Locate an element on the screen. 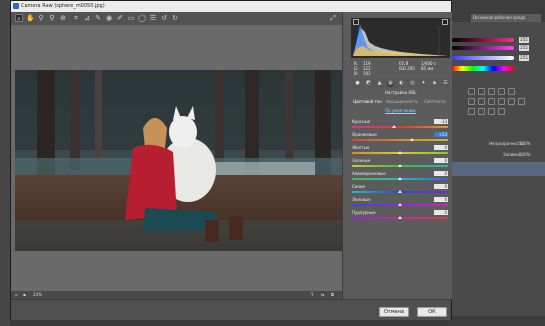 The image size is (545, 326). swap-view-icon: ⇆ is located at coordinates (322, 294).